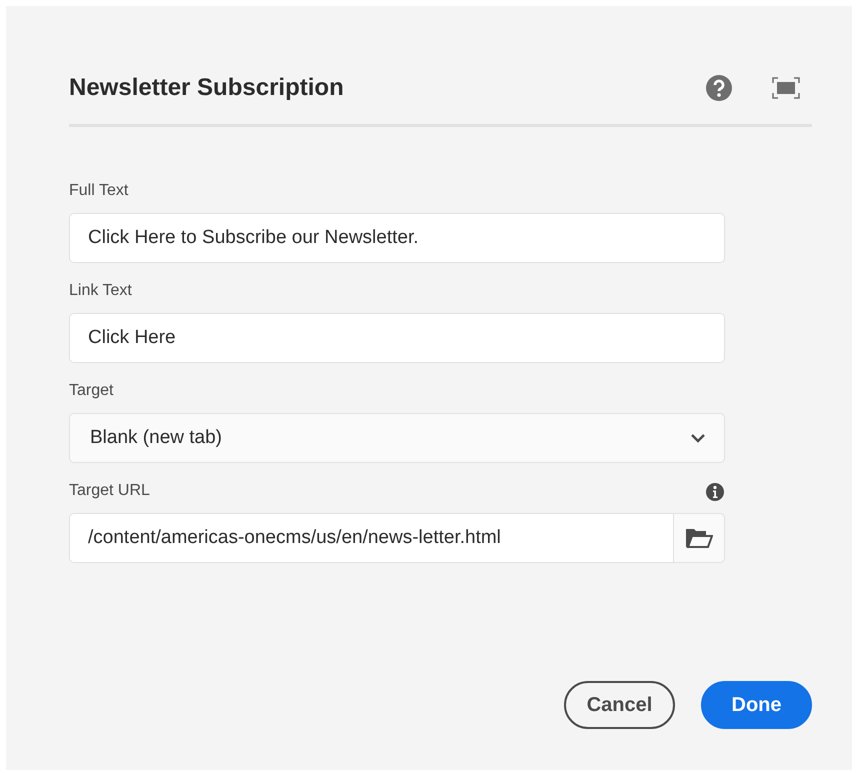 Image resolution: width=860 pixels, height=773 pixels. What do you see at coordinates (698, 438) in the screenshot?
I see `chevron-down-icon` at bounding box center [698, 438].